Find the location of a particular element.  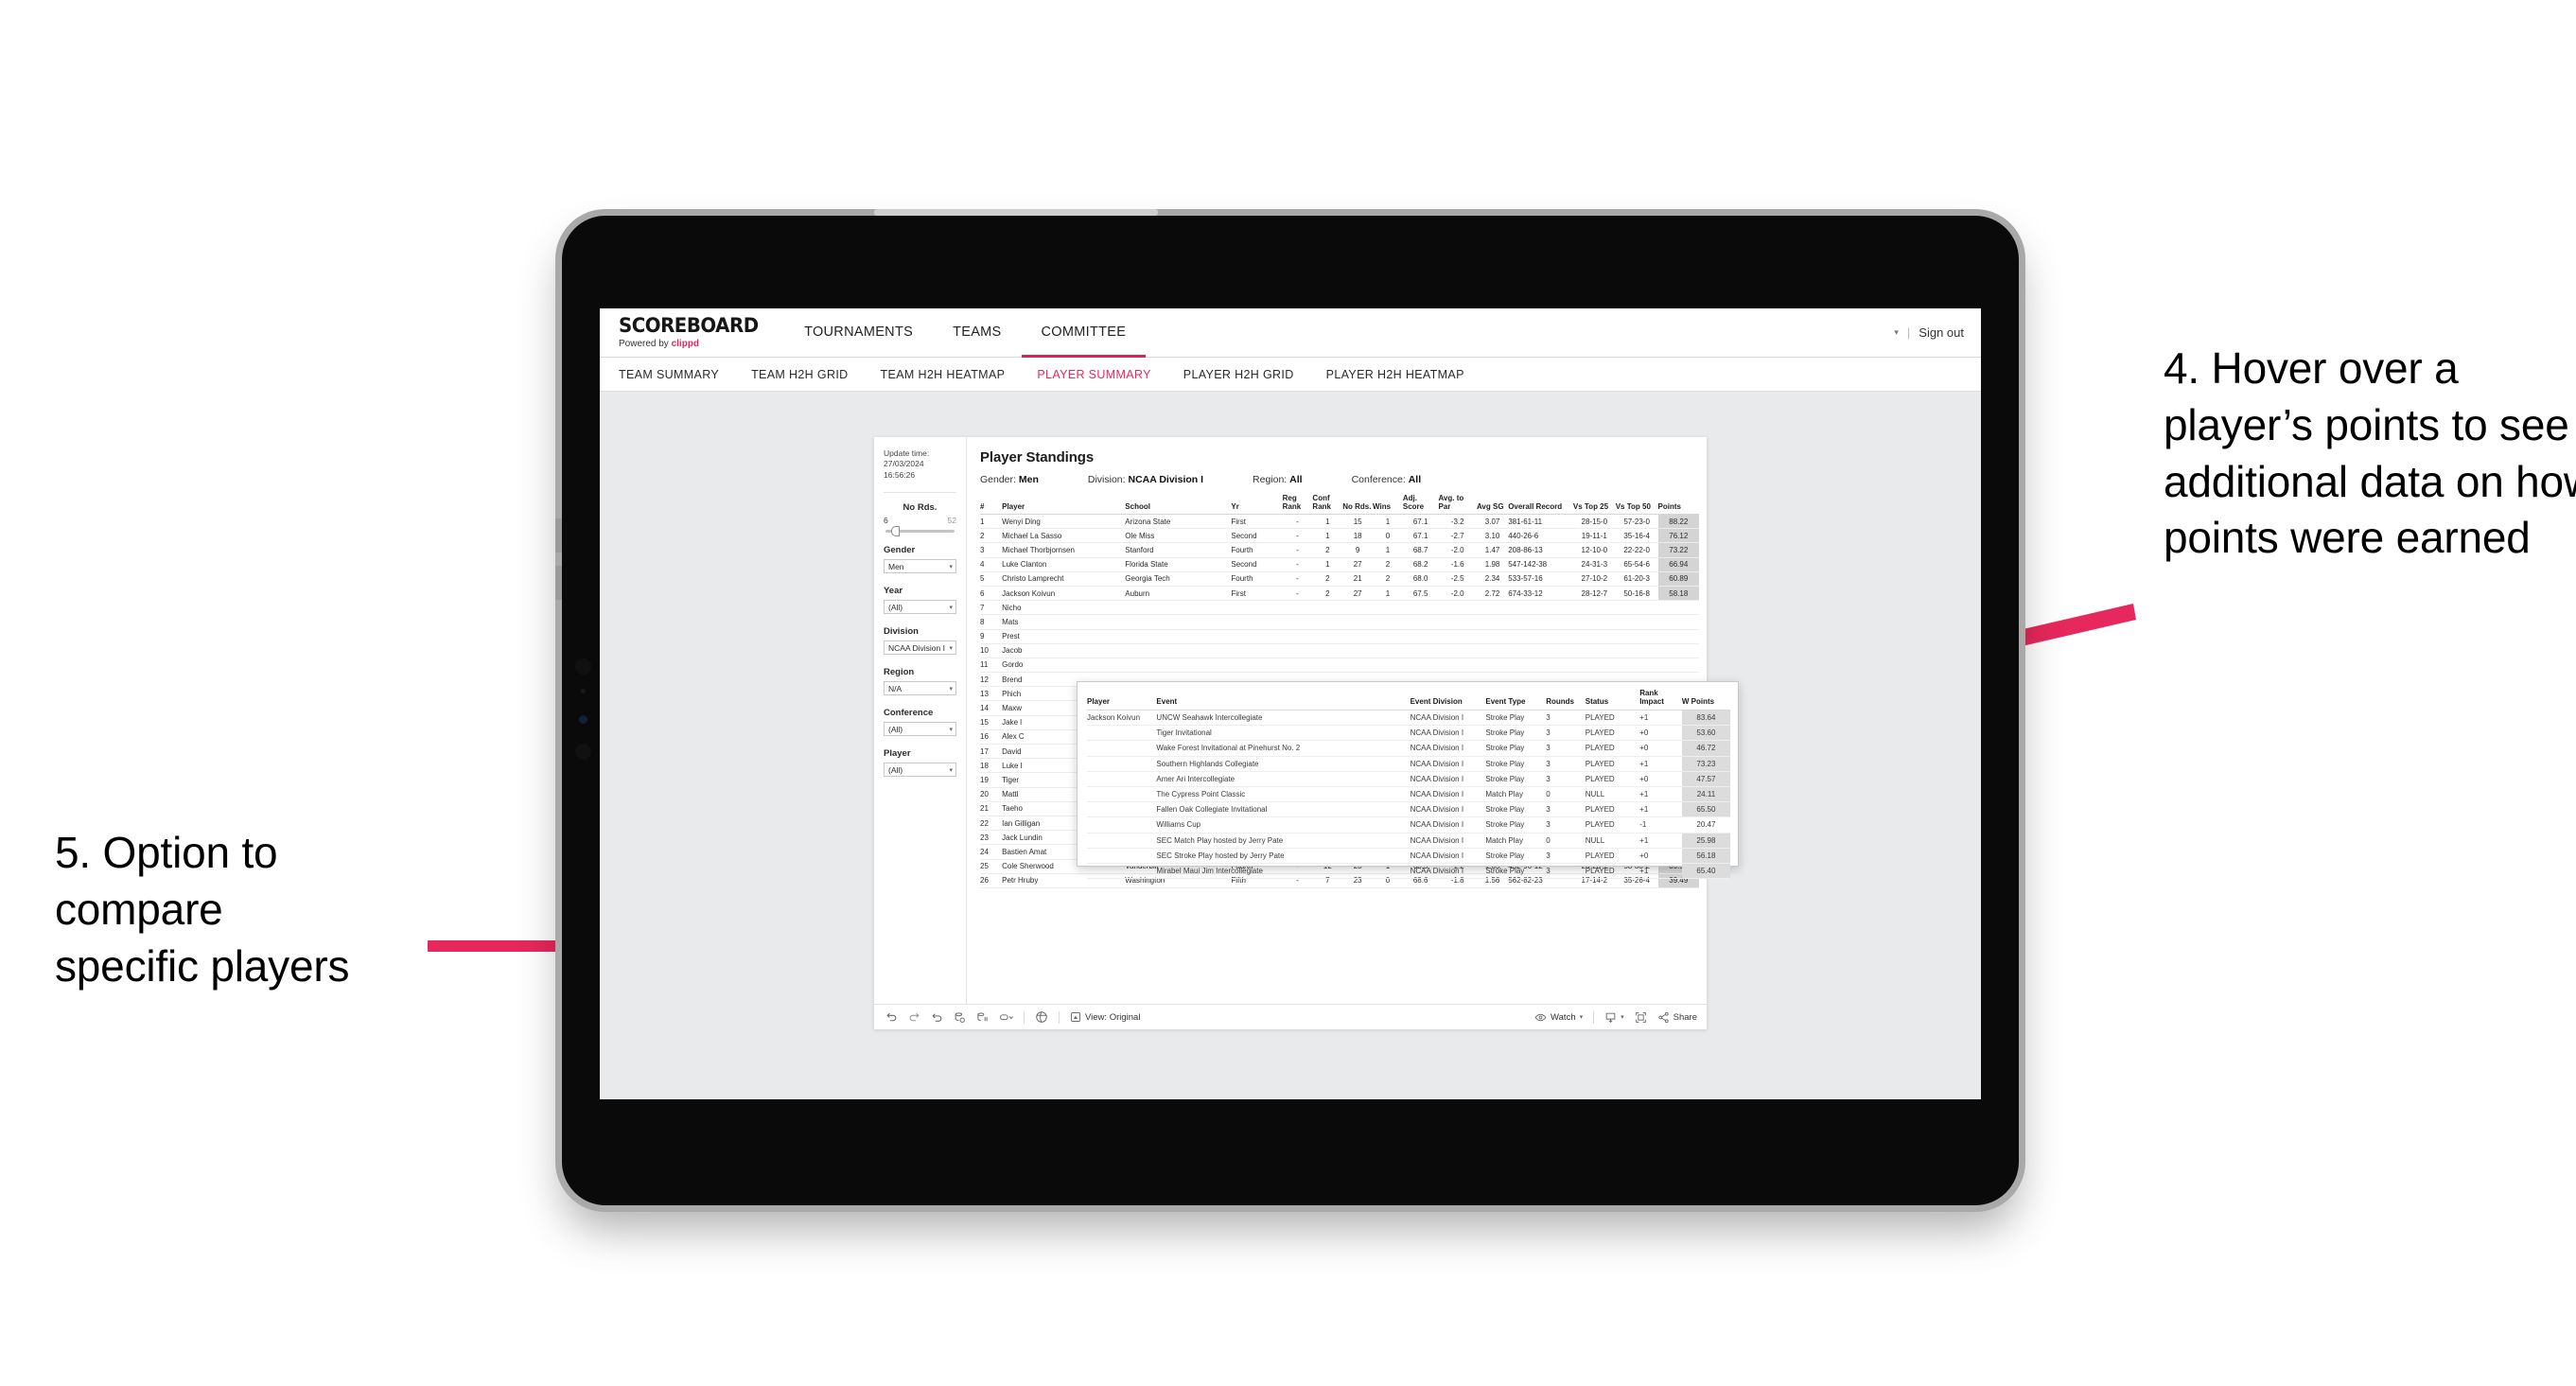

tip-cell-w-points: 25.98 is located at coordinates (1706, 841).